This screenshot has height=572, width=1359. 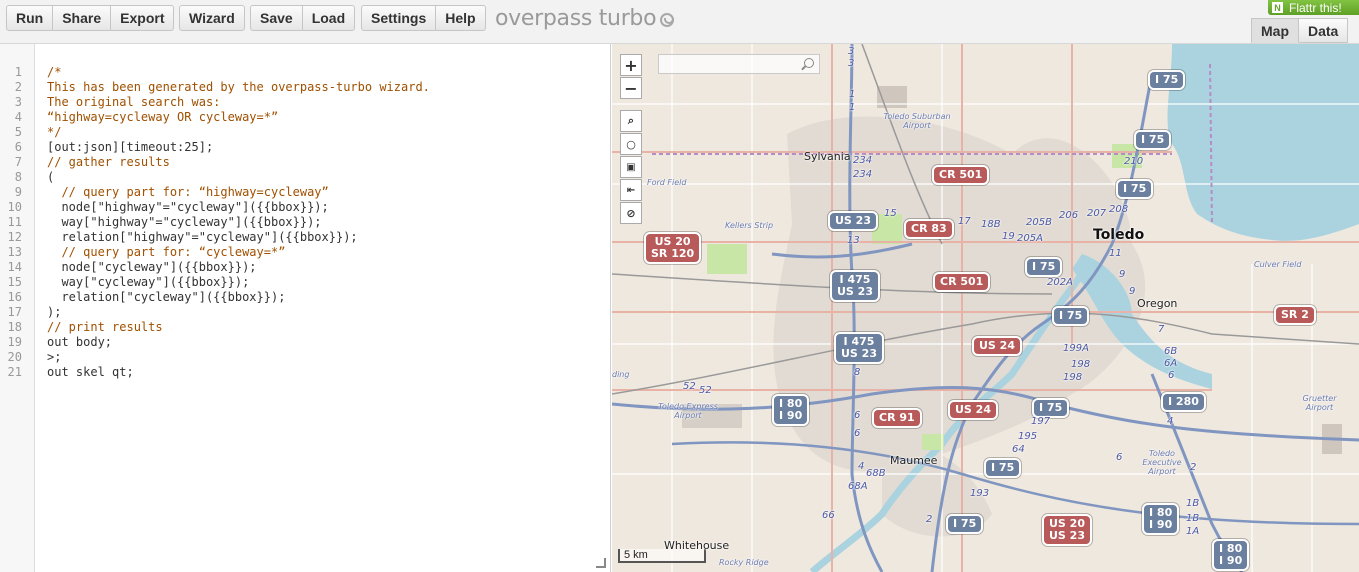 I want to click on view-tabs: Map Data, so click(x=1300, y=30).